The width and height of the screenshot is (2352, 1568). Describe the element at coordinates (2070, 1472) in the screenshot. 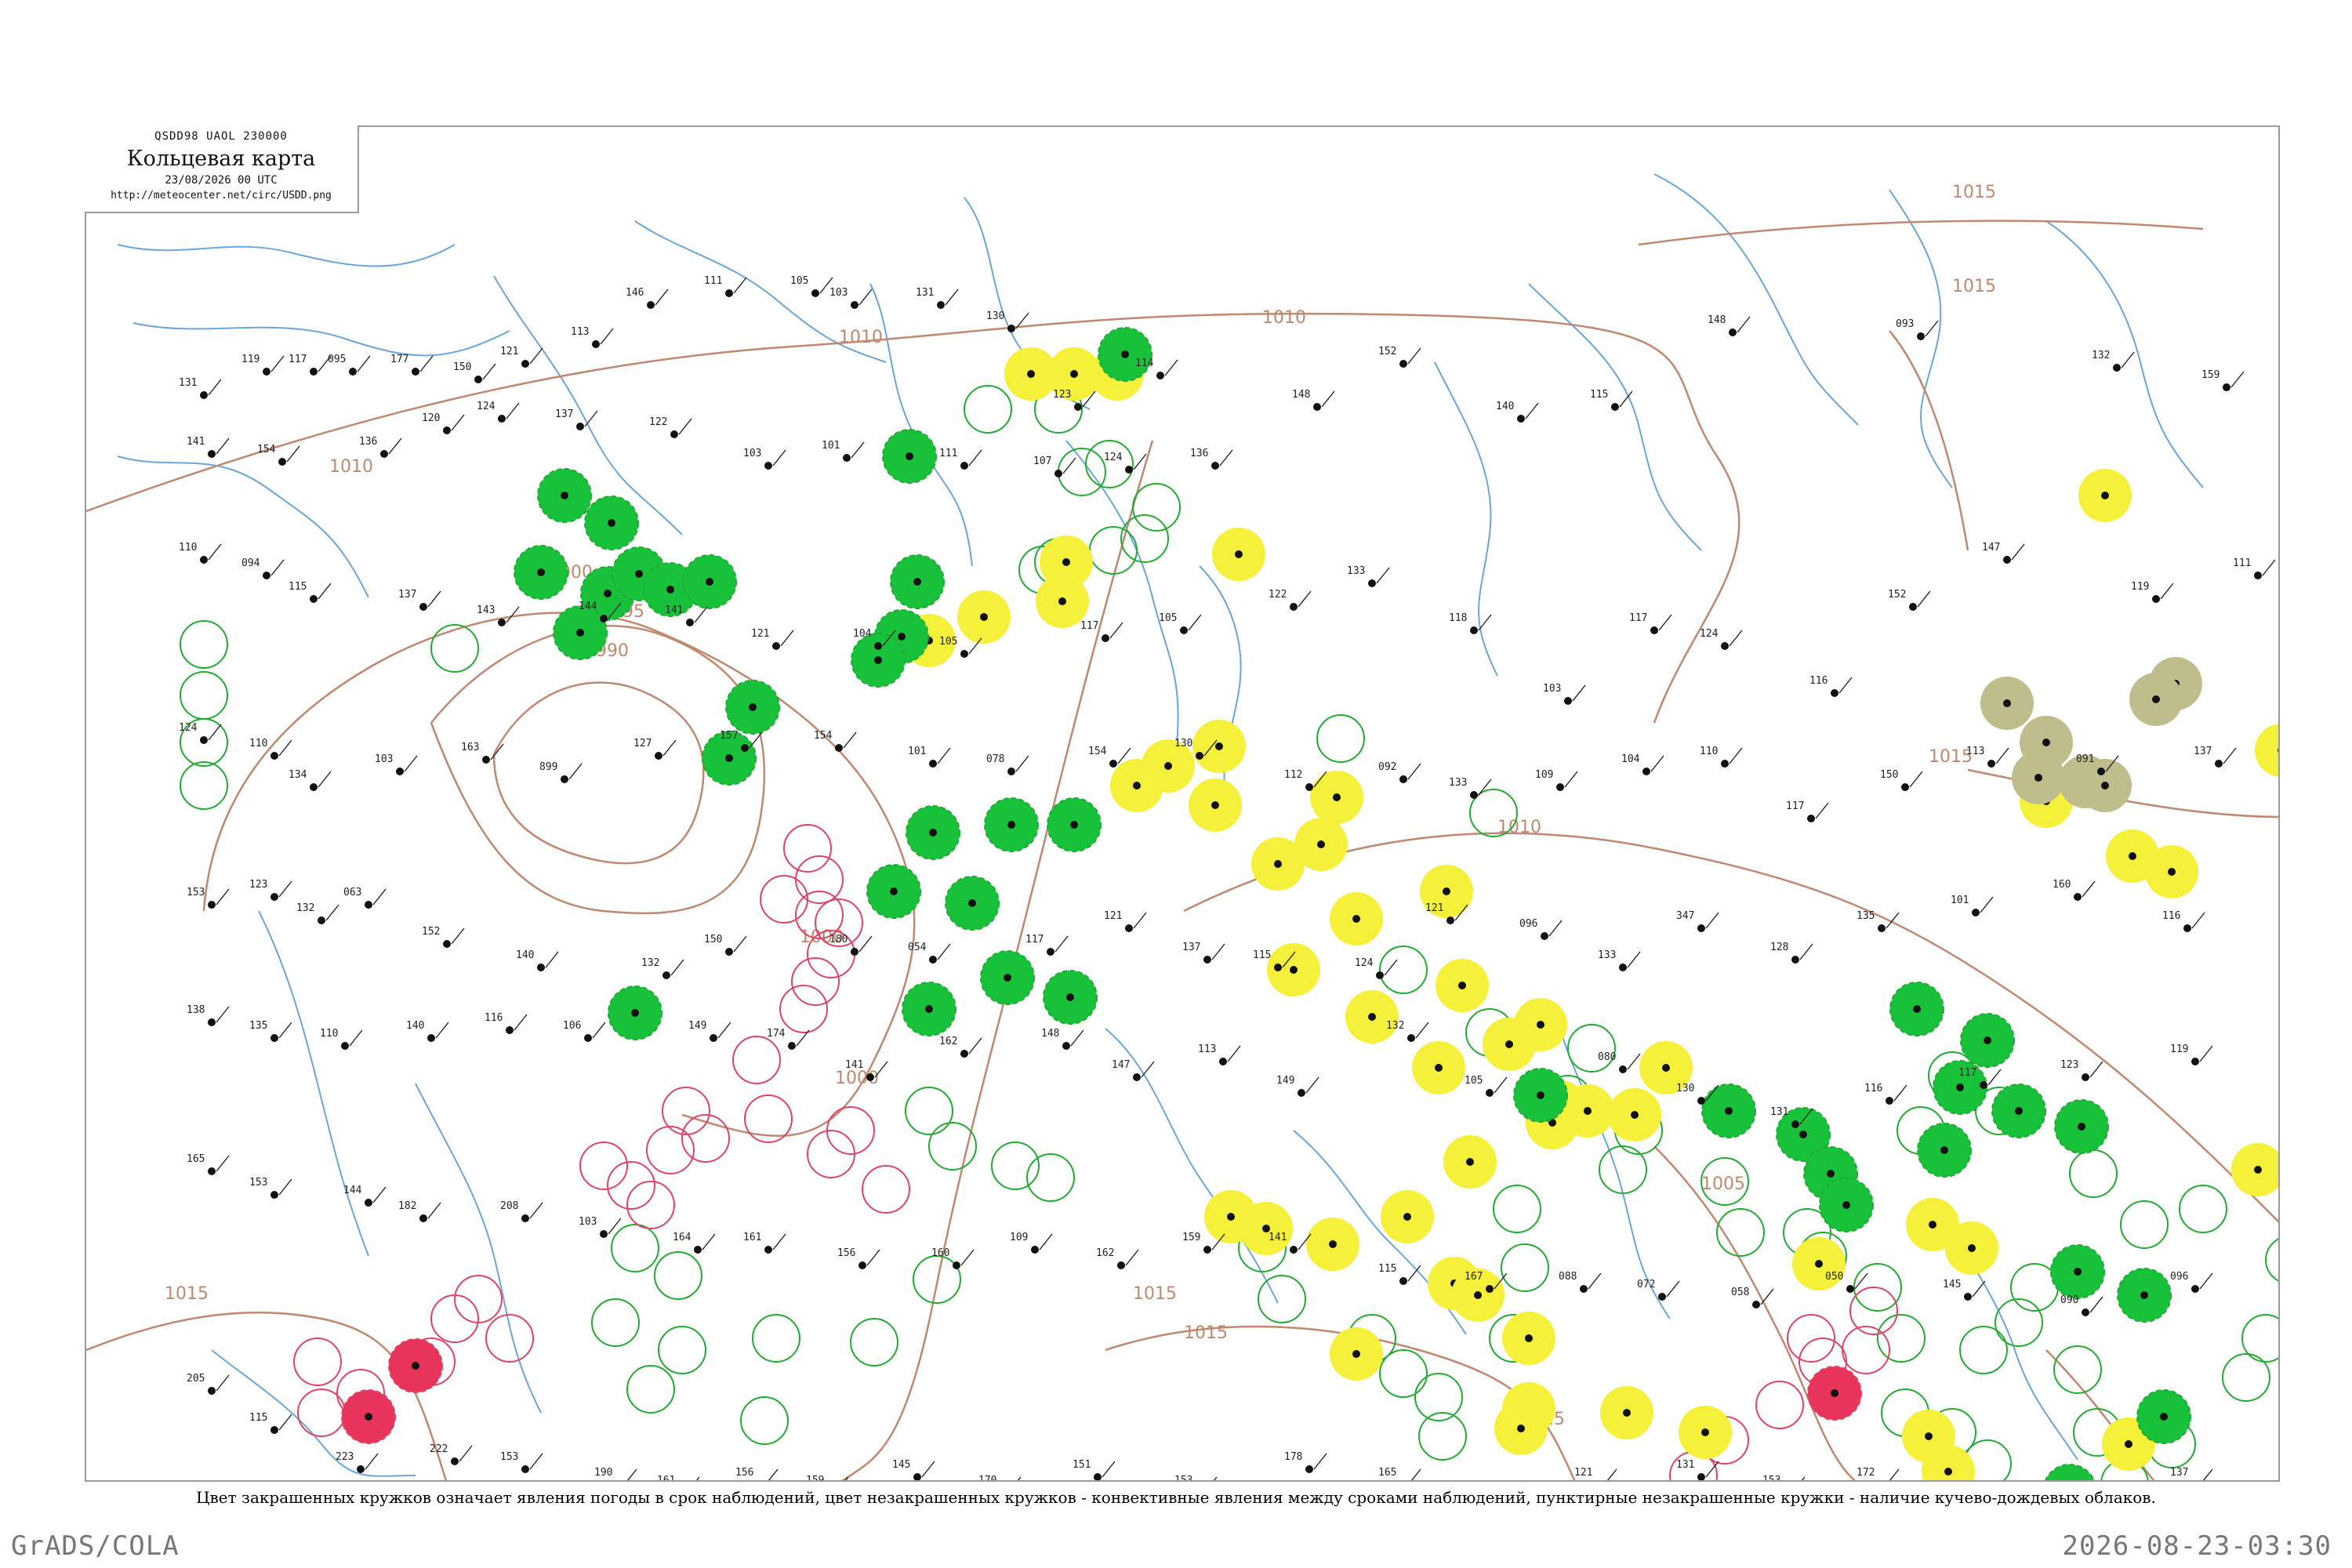

I see `thunderstorm-symbol` at that location.